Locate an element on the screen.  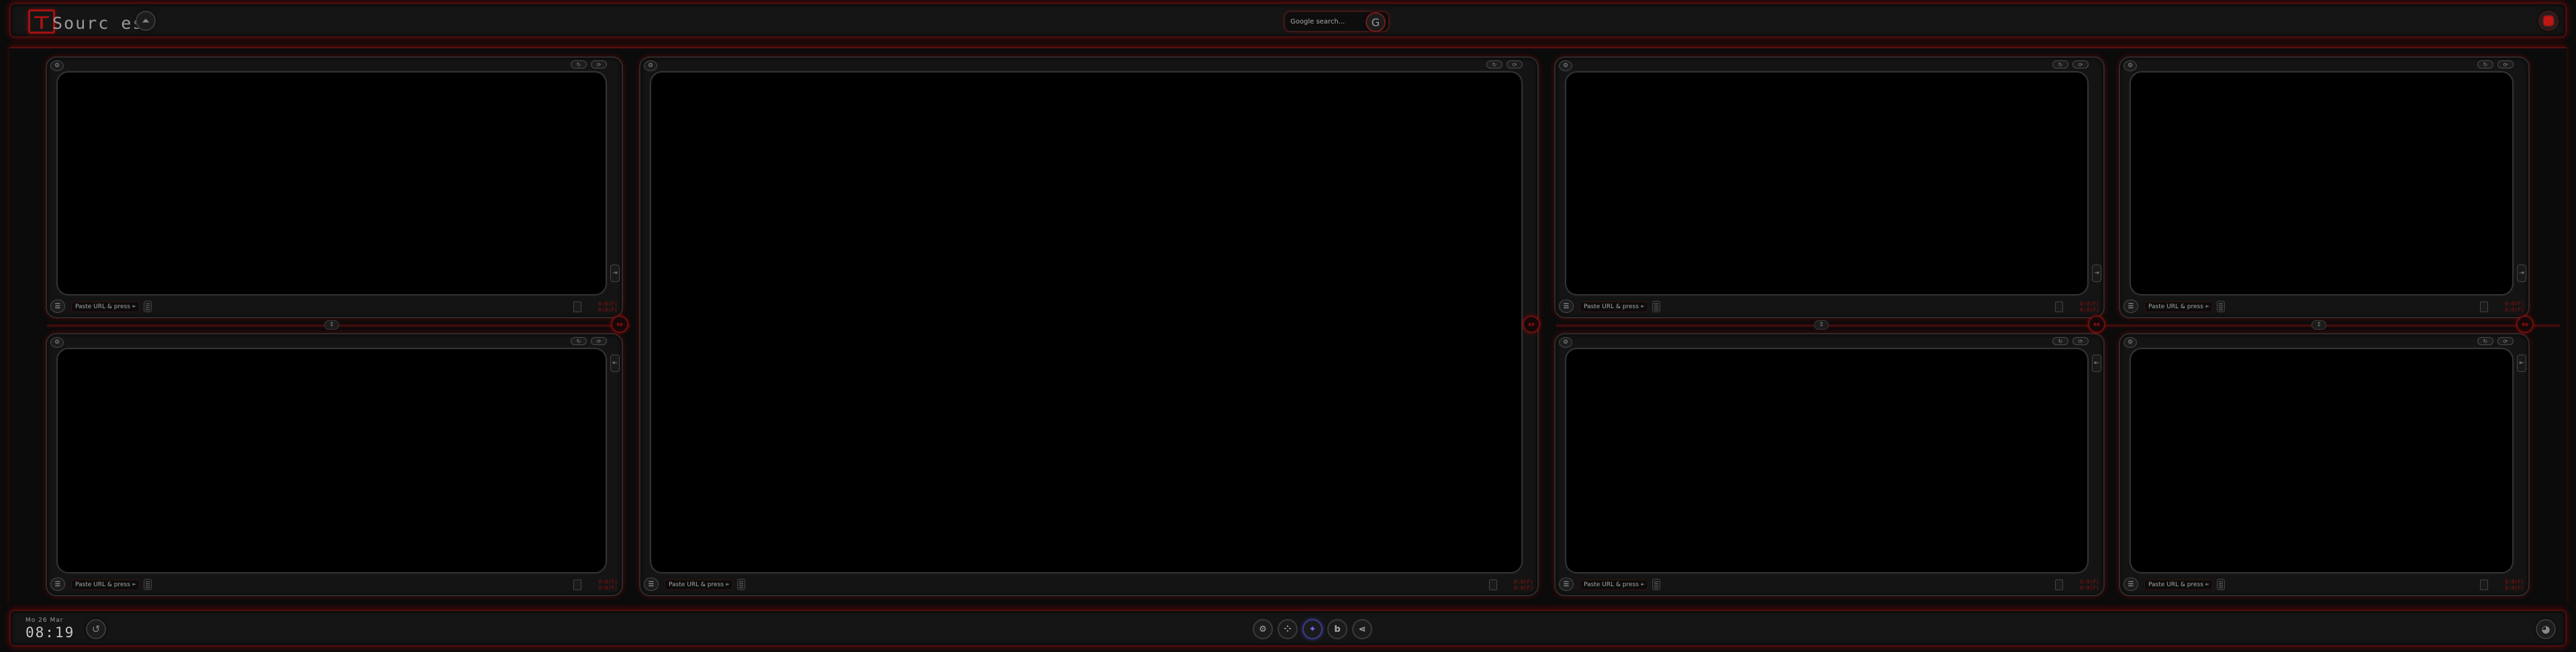
google-search-button: G is located at coordinates (1376, 22).